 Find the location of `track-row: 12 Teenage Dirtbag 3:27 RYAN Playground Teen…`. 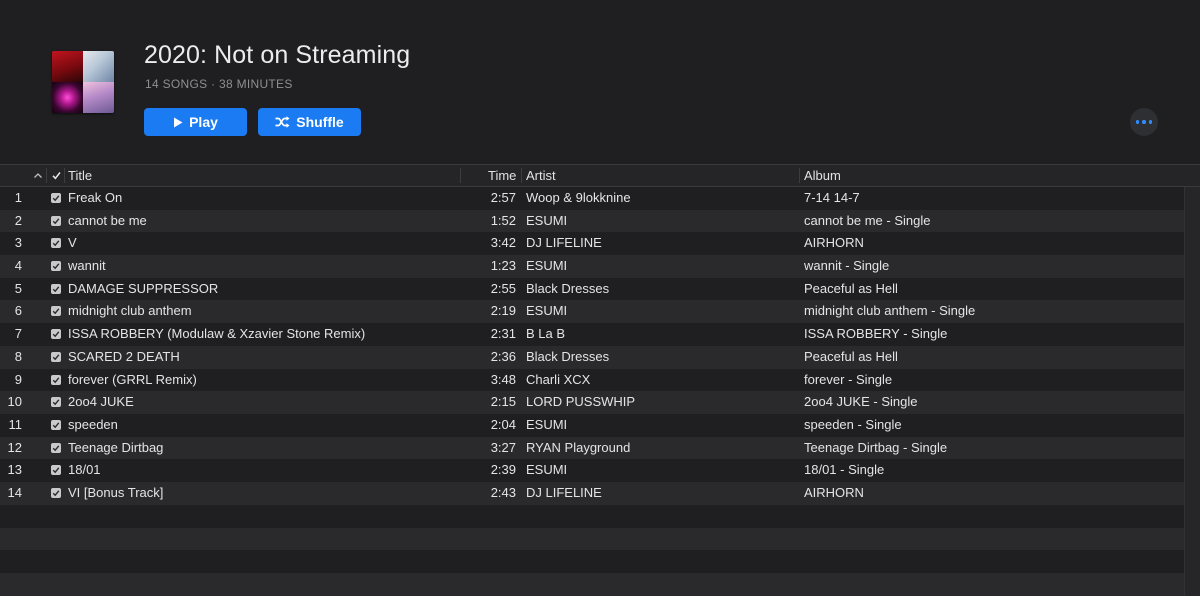

track-row: 12 Teenage Dirtbag 3:27 RYAN Playground Teen… is located at coordinates (592, 448).